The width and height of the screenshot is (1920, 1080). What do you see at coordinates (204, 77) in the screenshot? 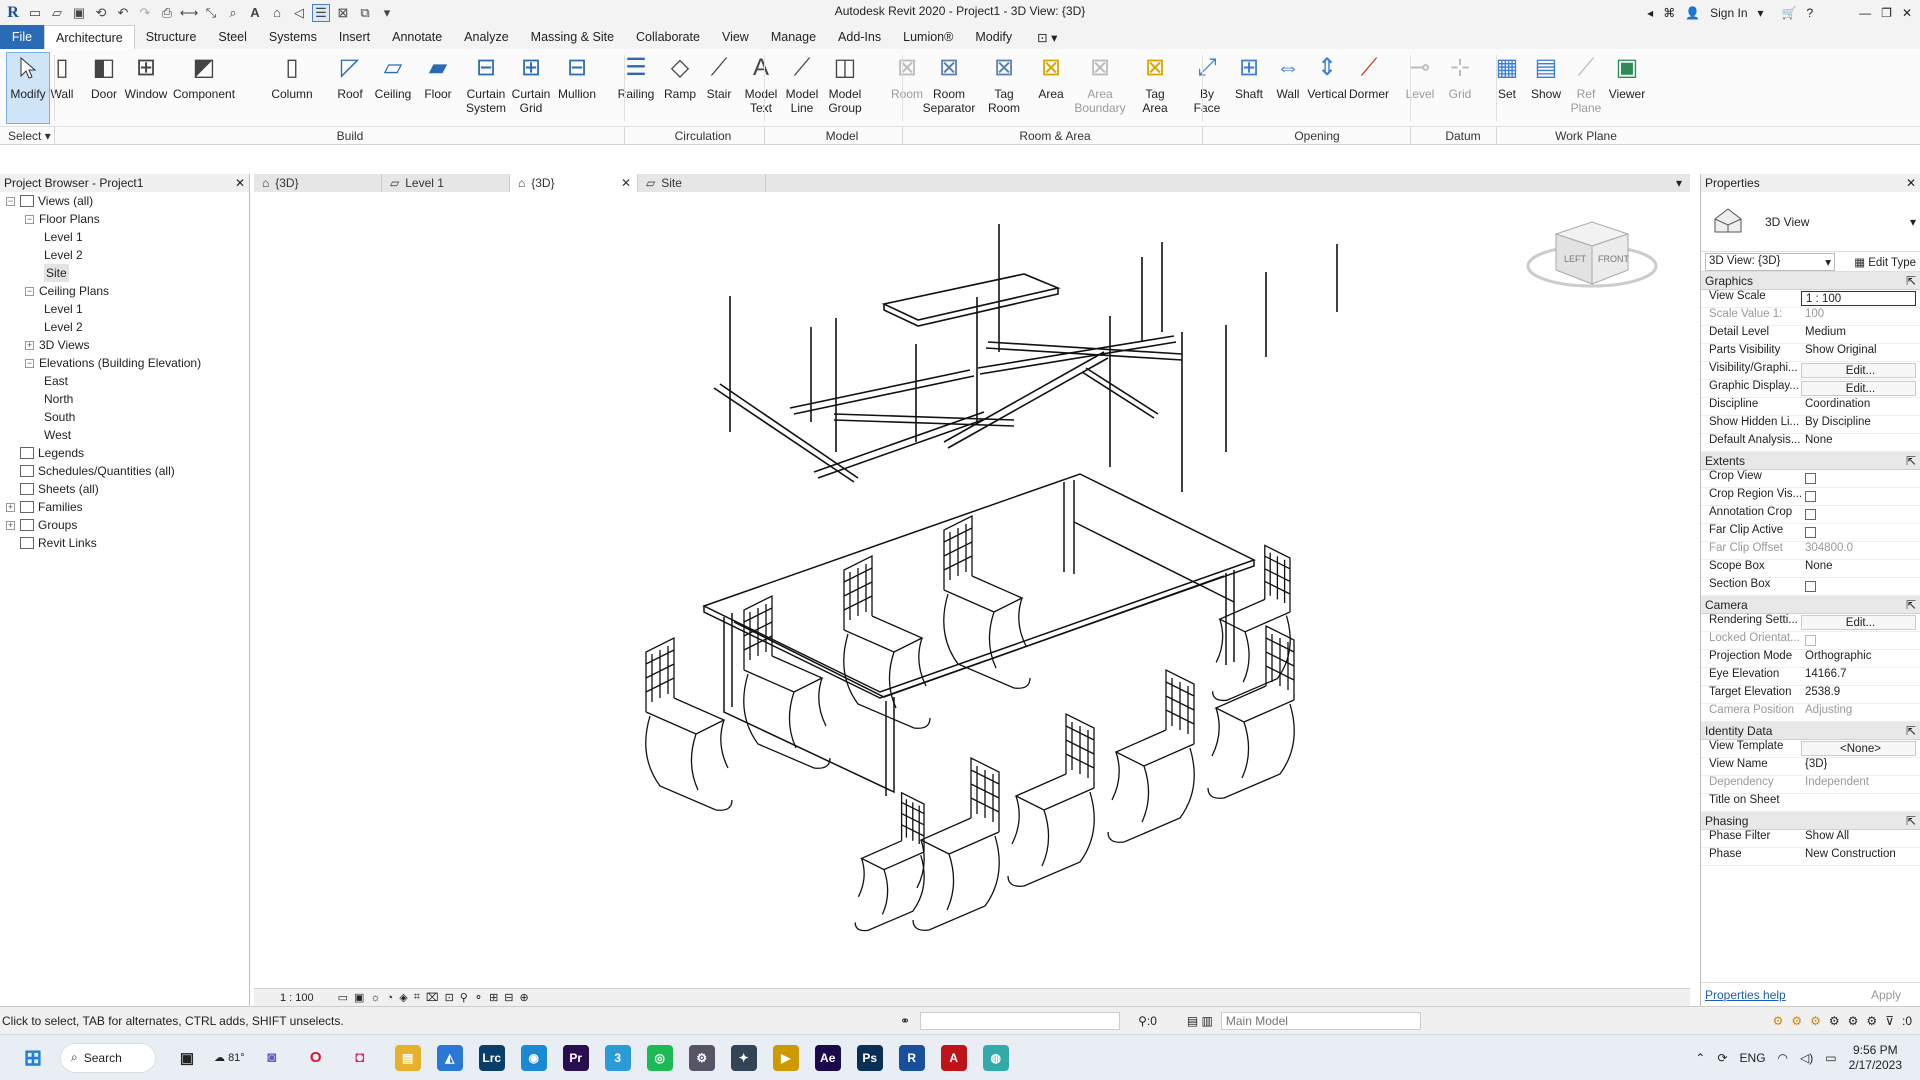
I see `ribbon-component-button: ◩ Component` at bounding box center [204, 77].